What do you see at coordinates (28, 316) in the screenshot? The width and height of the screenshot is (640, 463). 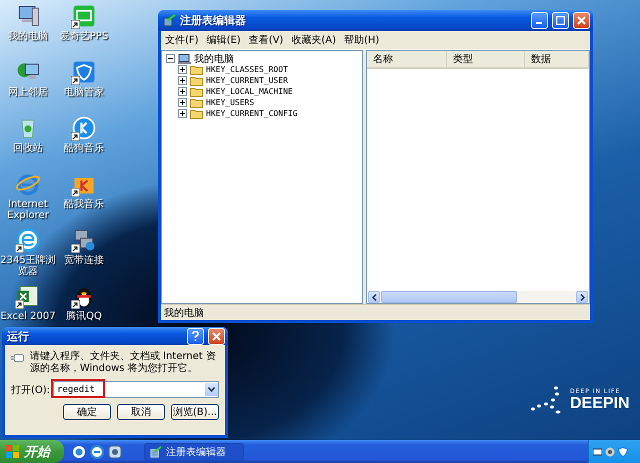 I see `desktop-icon-label: Excel 2007` at bounding box center [28, 316].